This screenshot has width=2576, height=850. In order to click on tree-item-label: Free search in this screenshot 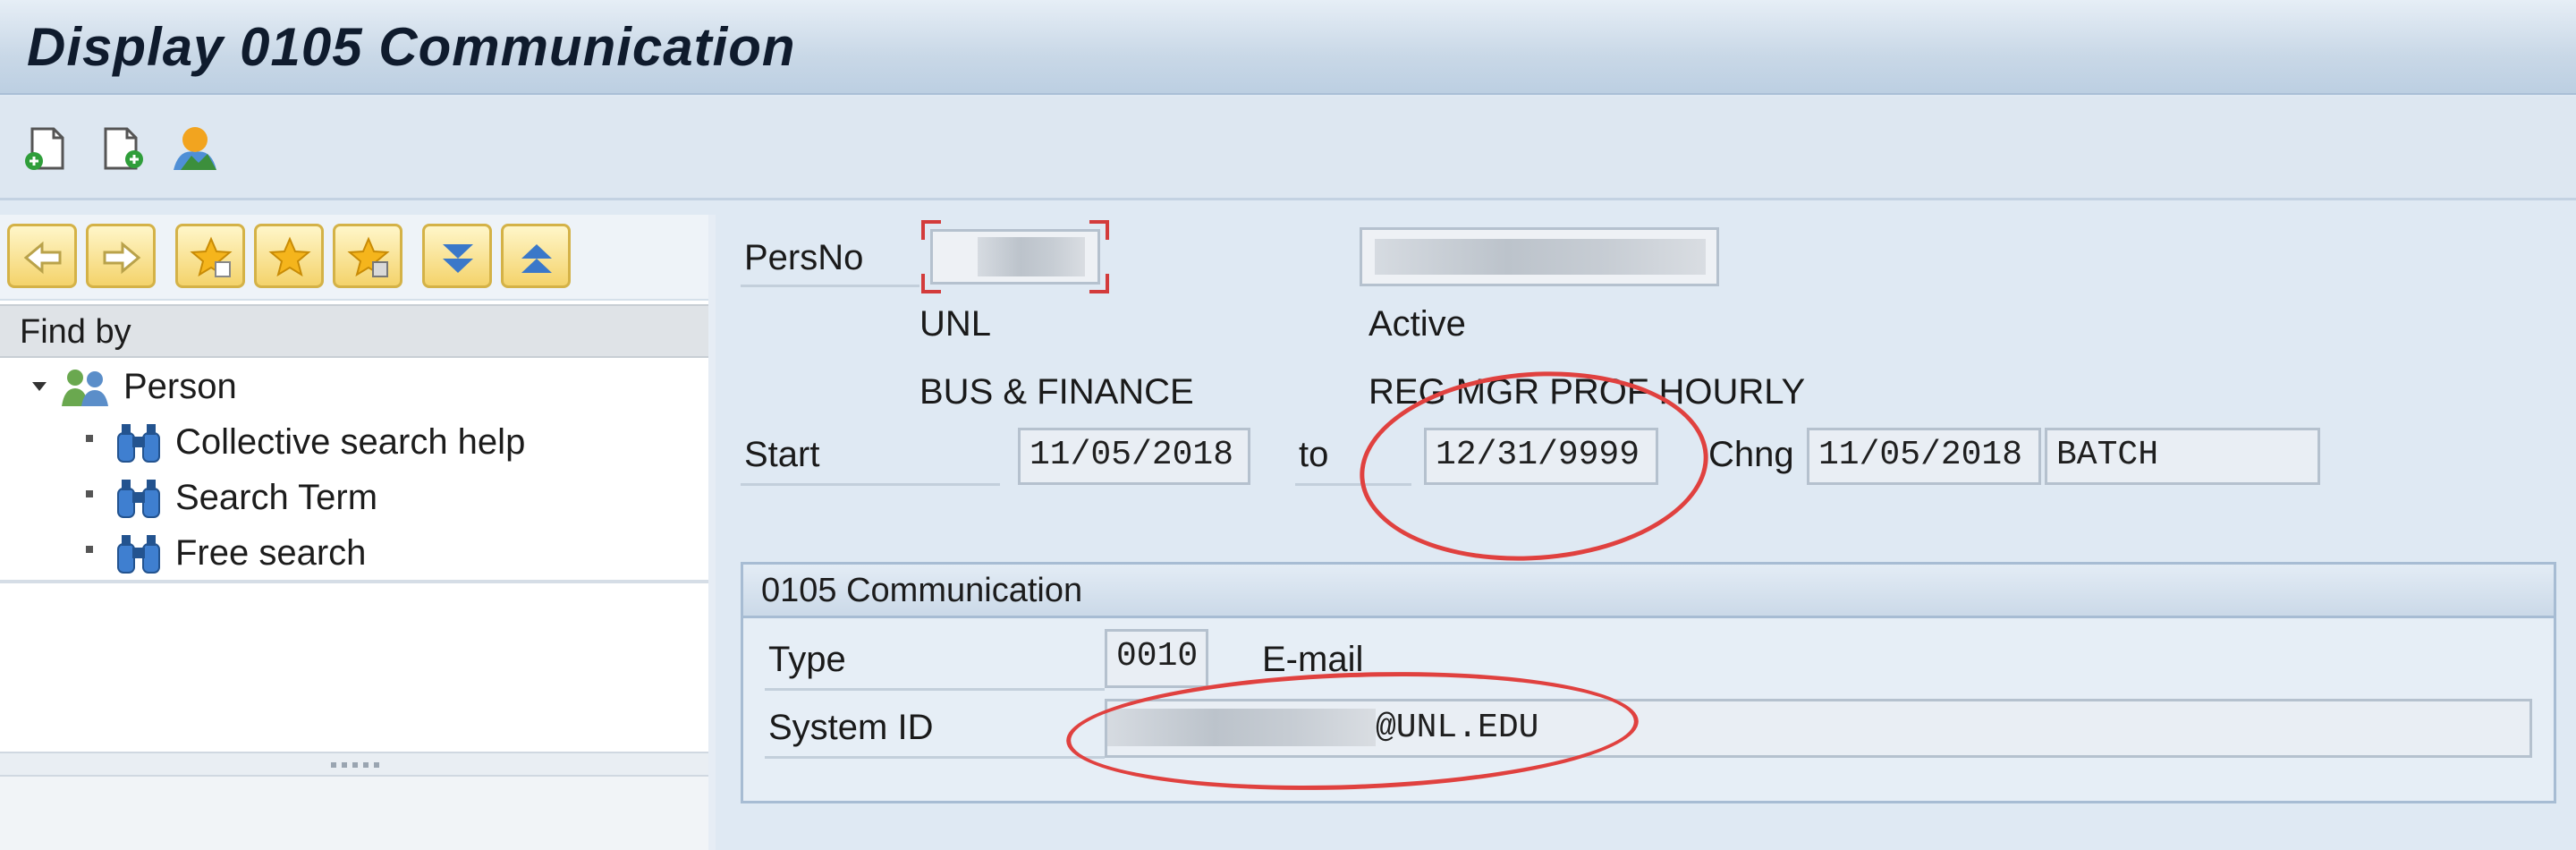, I will do `click(271, 553)`.